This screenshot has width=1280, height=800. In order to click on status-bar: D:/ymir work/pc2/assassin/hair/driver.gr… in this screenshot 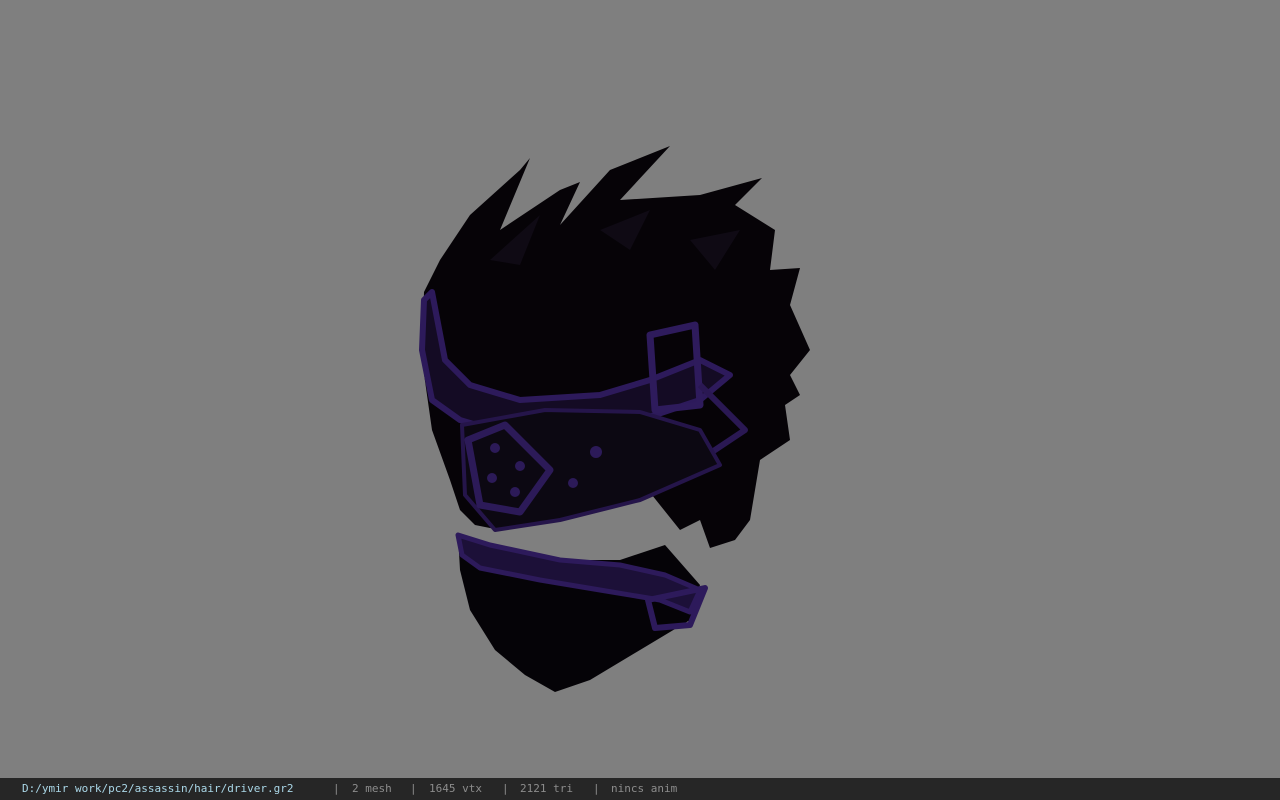, I will do `click(640, 789)`.